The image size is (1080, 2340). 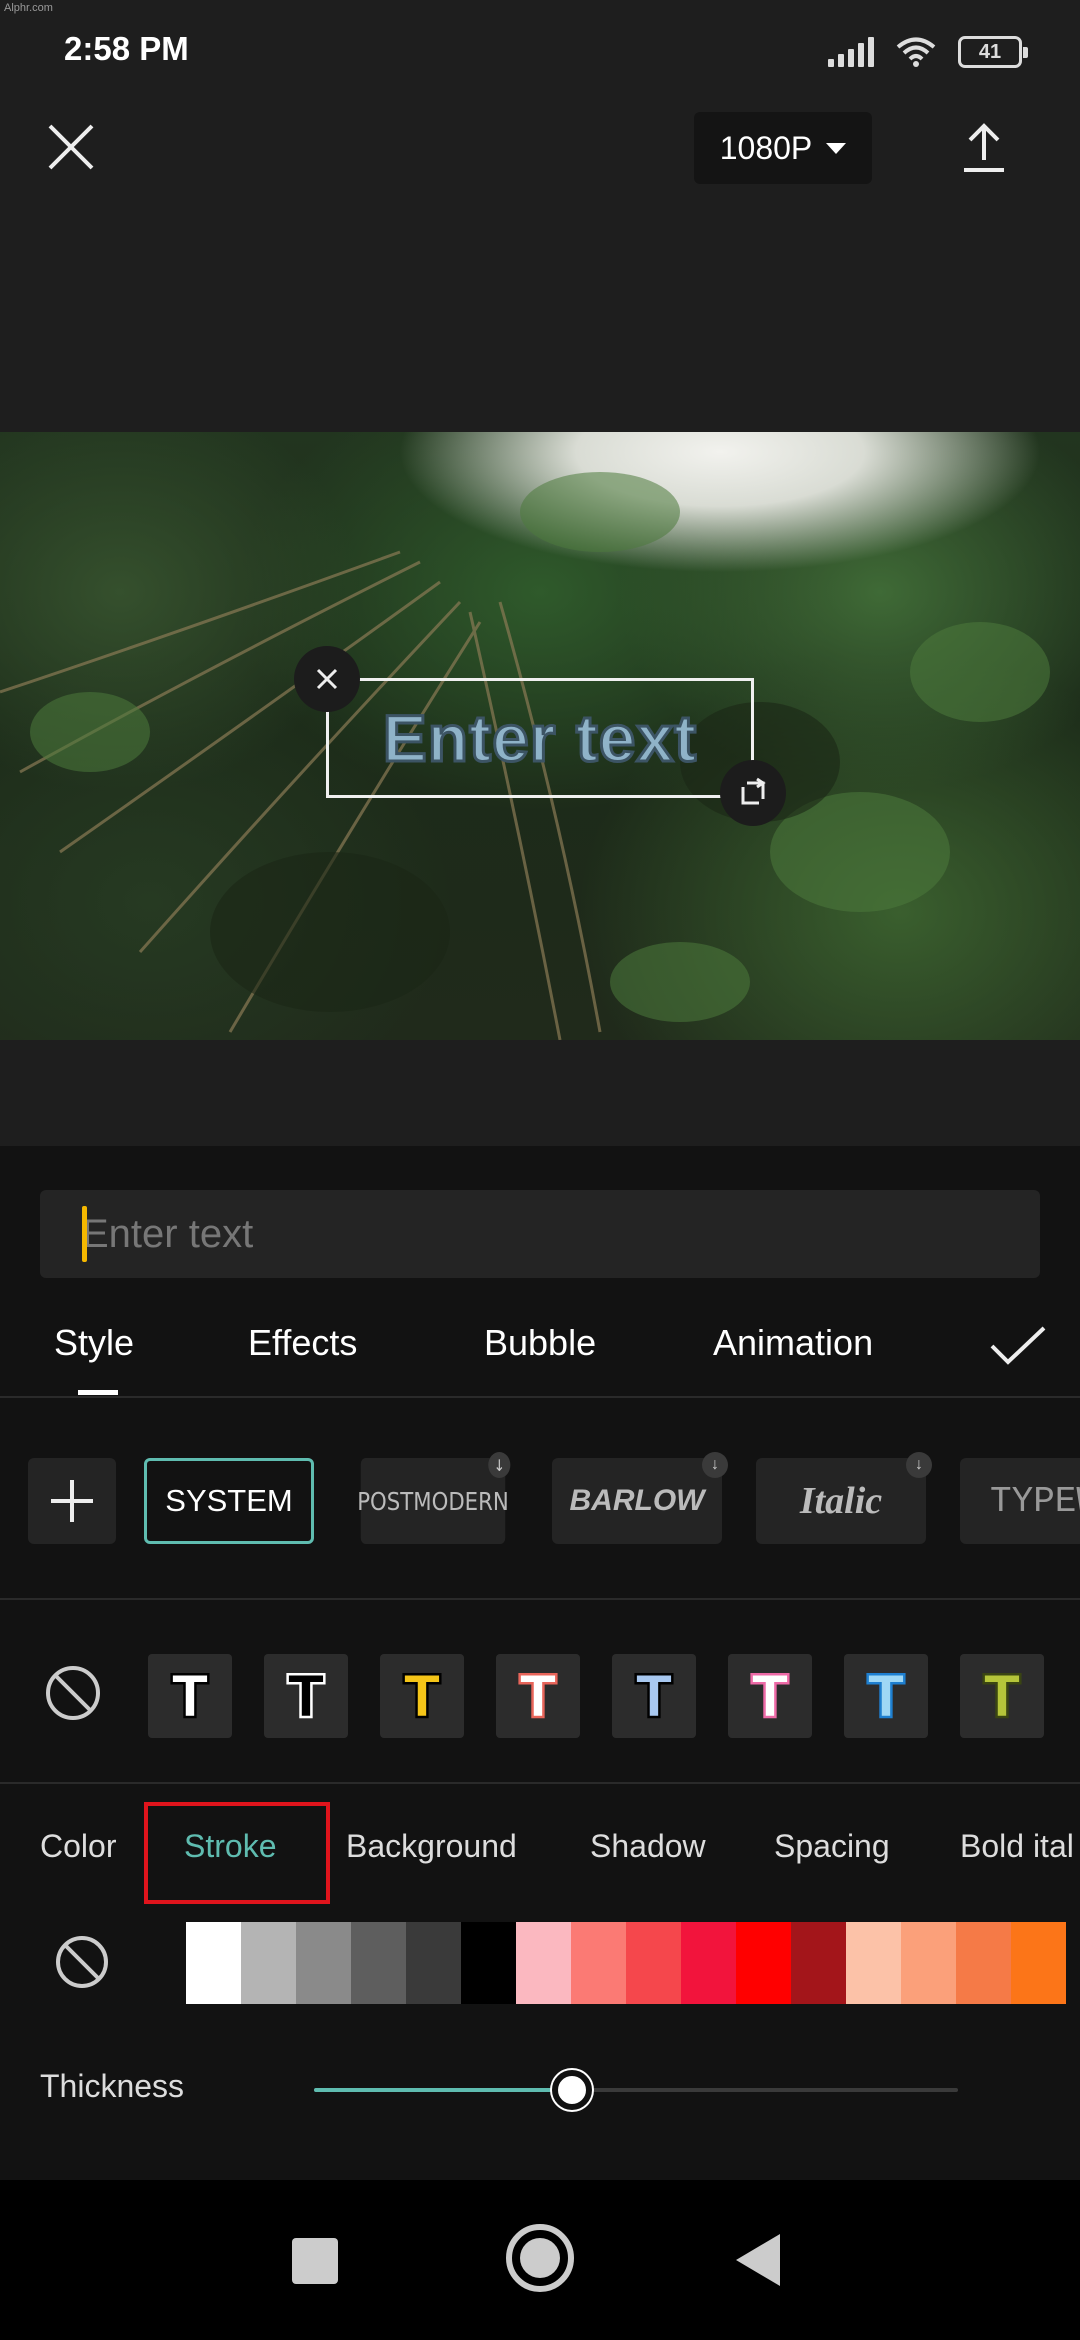 What do you see at coordinates (431, 1846) in the screenshot?
I see `subtab-background: Background` at bounding box center [431, 1846].